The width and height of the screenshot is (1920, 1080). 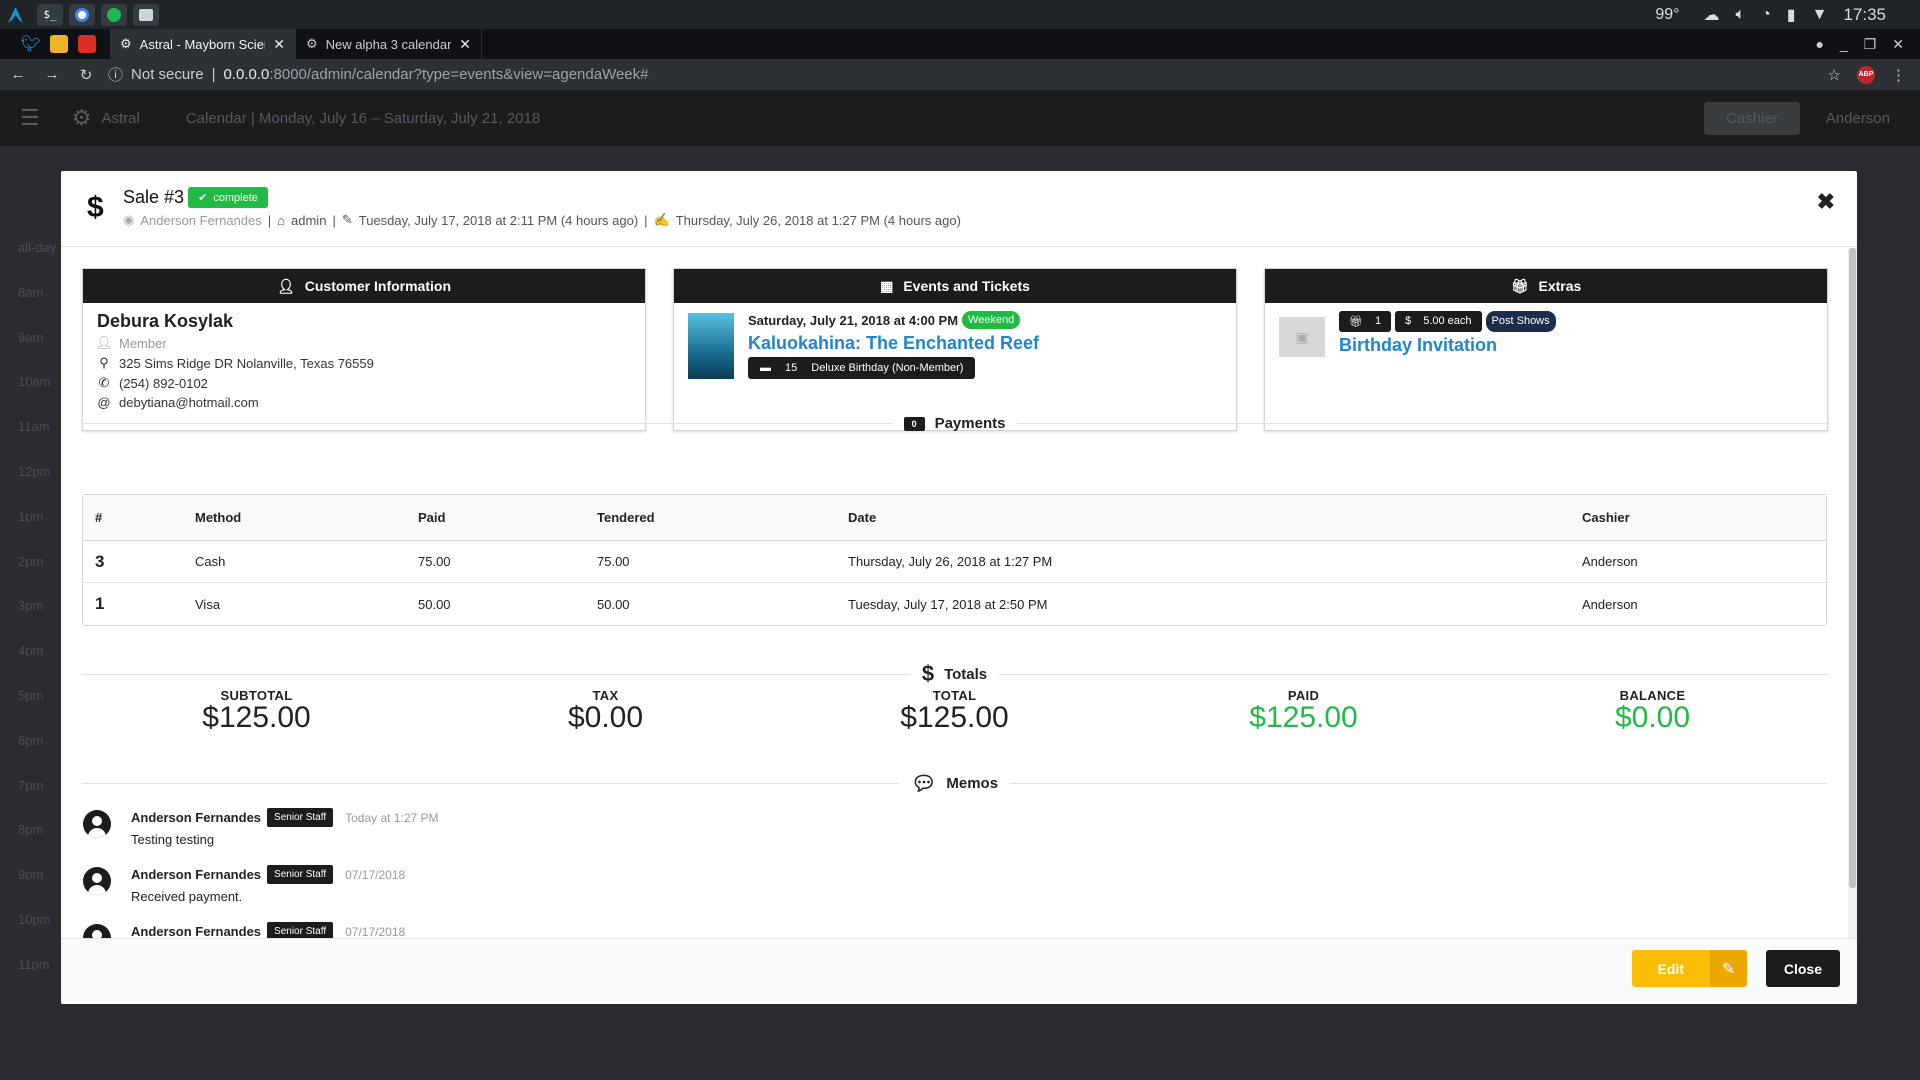 What do you see at coordinates (966, 286) in the screenshot?
I see `events-card-title: Events and Tickets` at bounding box center [966, 286].